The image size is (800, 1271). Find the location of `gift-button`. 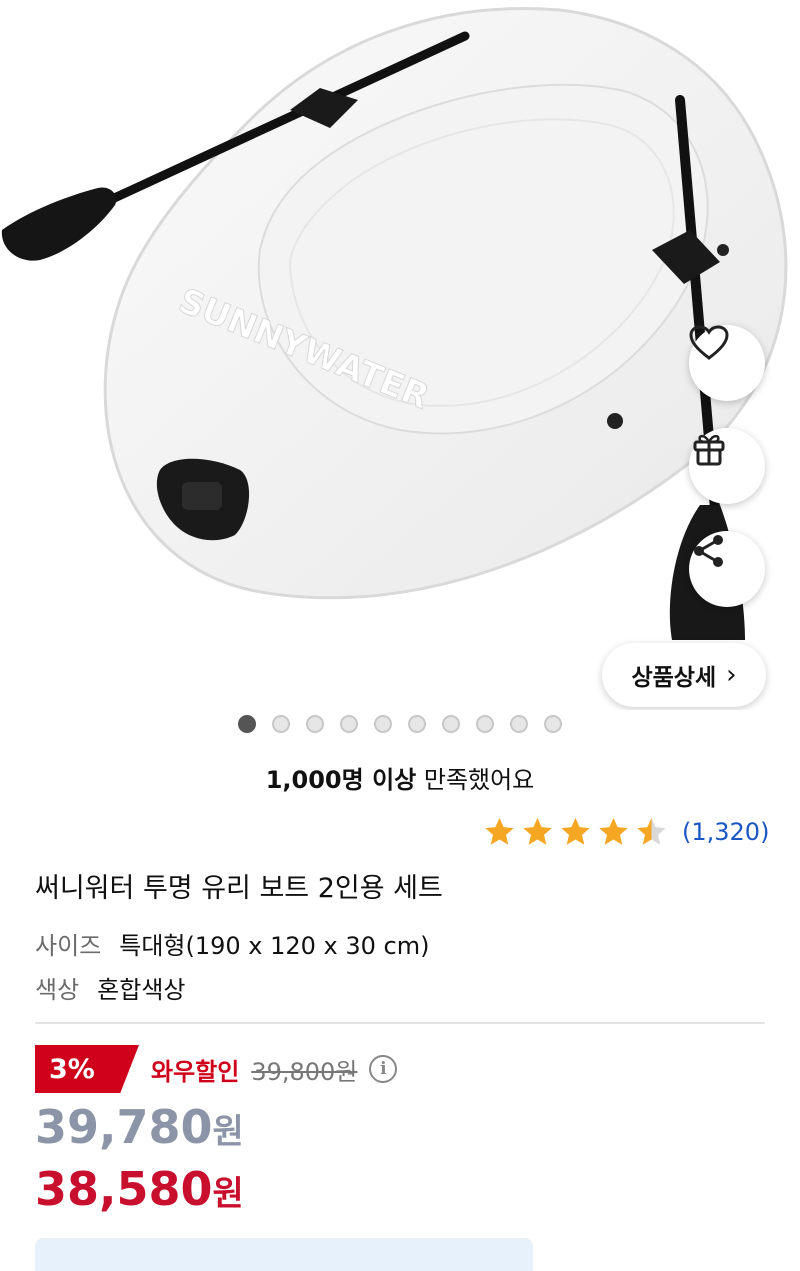

gift-button is located at coordinates (727, 466).